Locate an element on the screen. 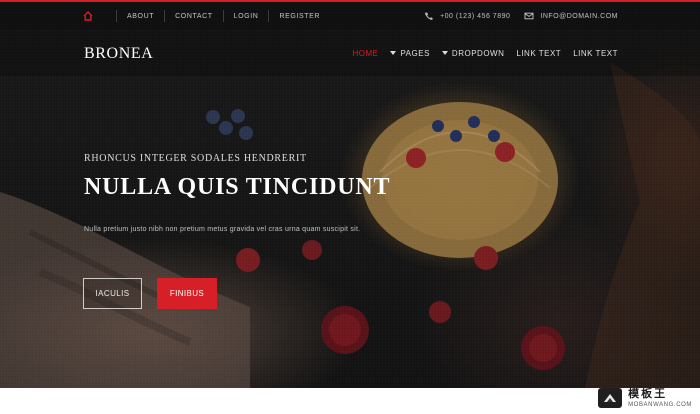 The image size is (700, 414). utility-links: ABOUT CONTACT LOGIN REGISTER is located at coordinates (200, 16).